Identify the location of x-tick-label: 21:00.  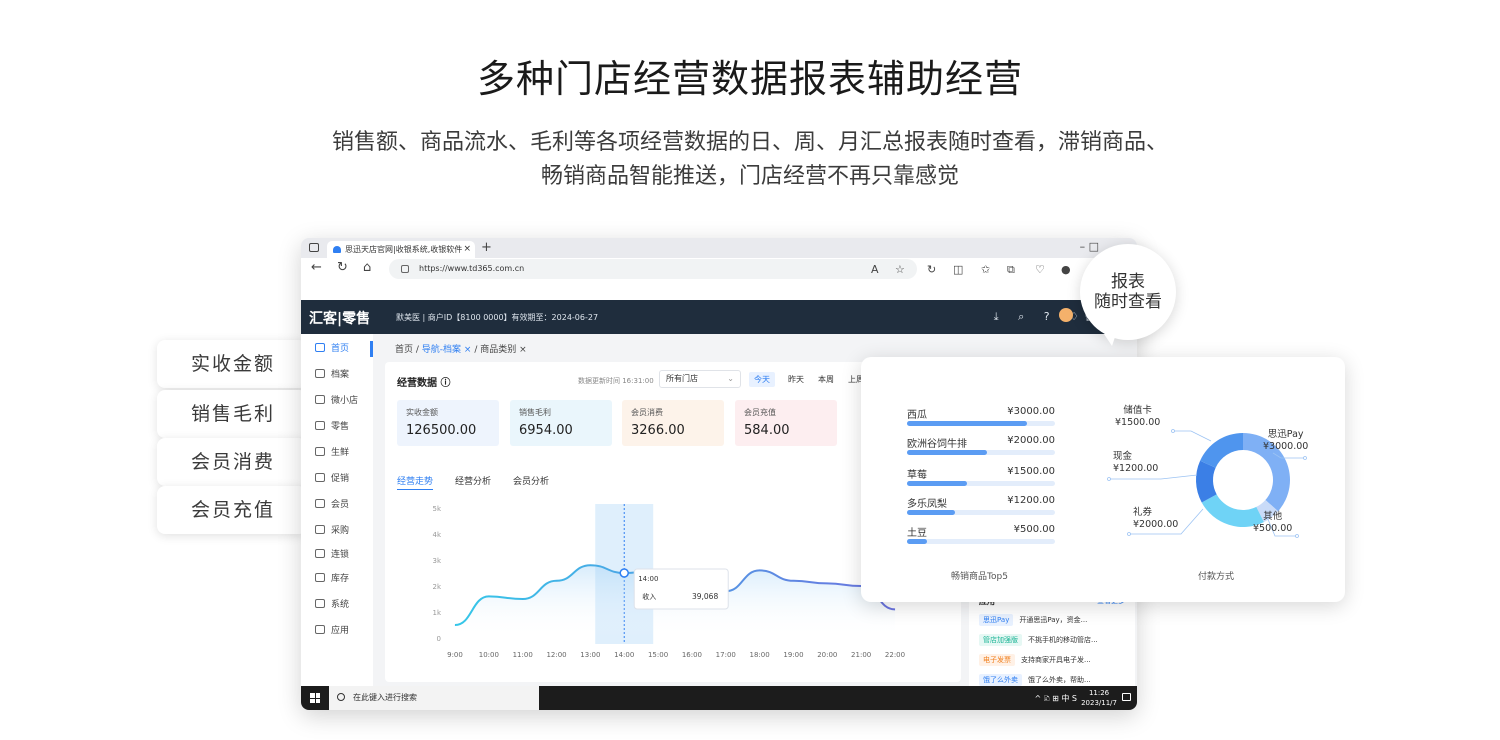
(861, 655).